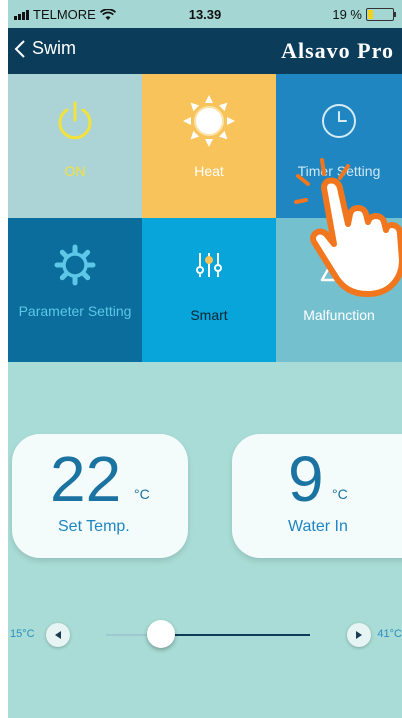  I want to click on temperature-slider: 15°C 41°C, so click(205, 635).